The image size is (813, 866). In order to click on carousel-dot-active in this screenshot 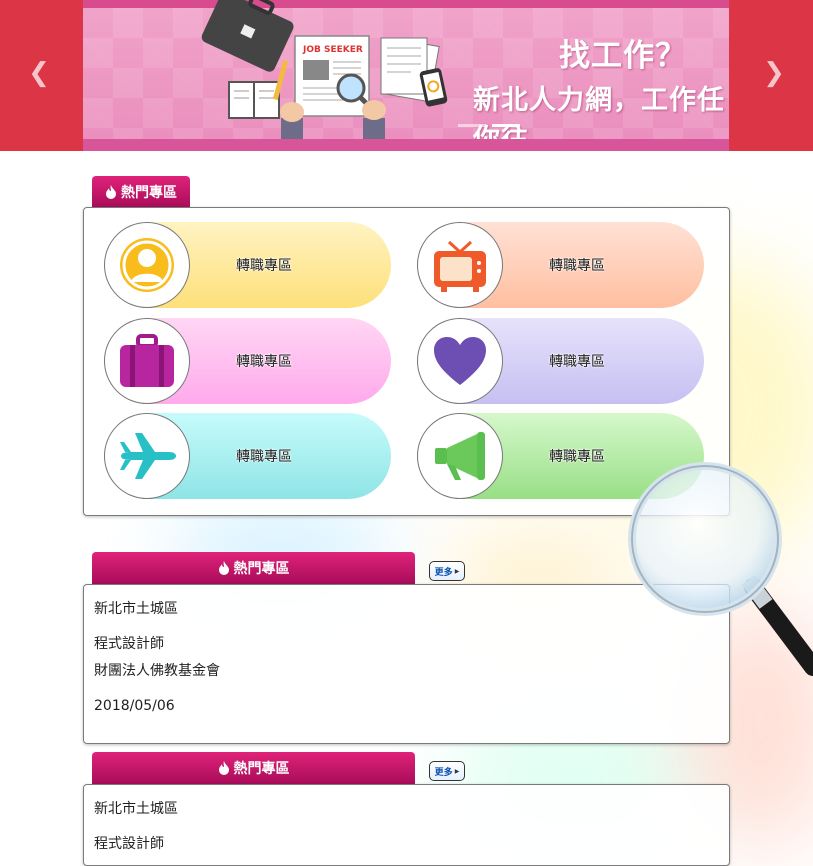, I will do `click(506, 125)`.